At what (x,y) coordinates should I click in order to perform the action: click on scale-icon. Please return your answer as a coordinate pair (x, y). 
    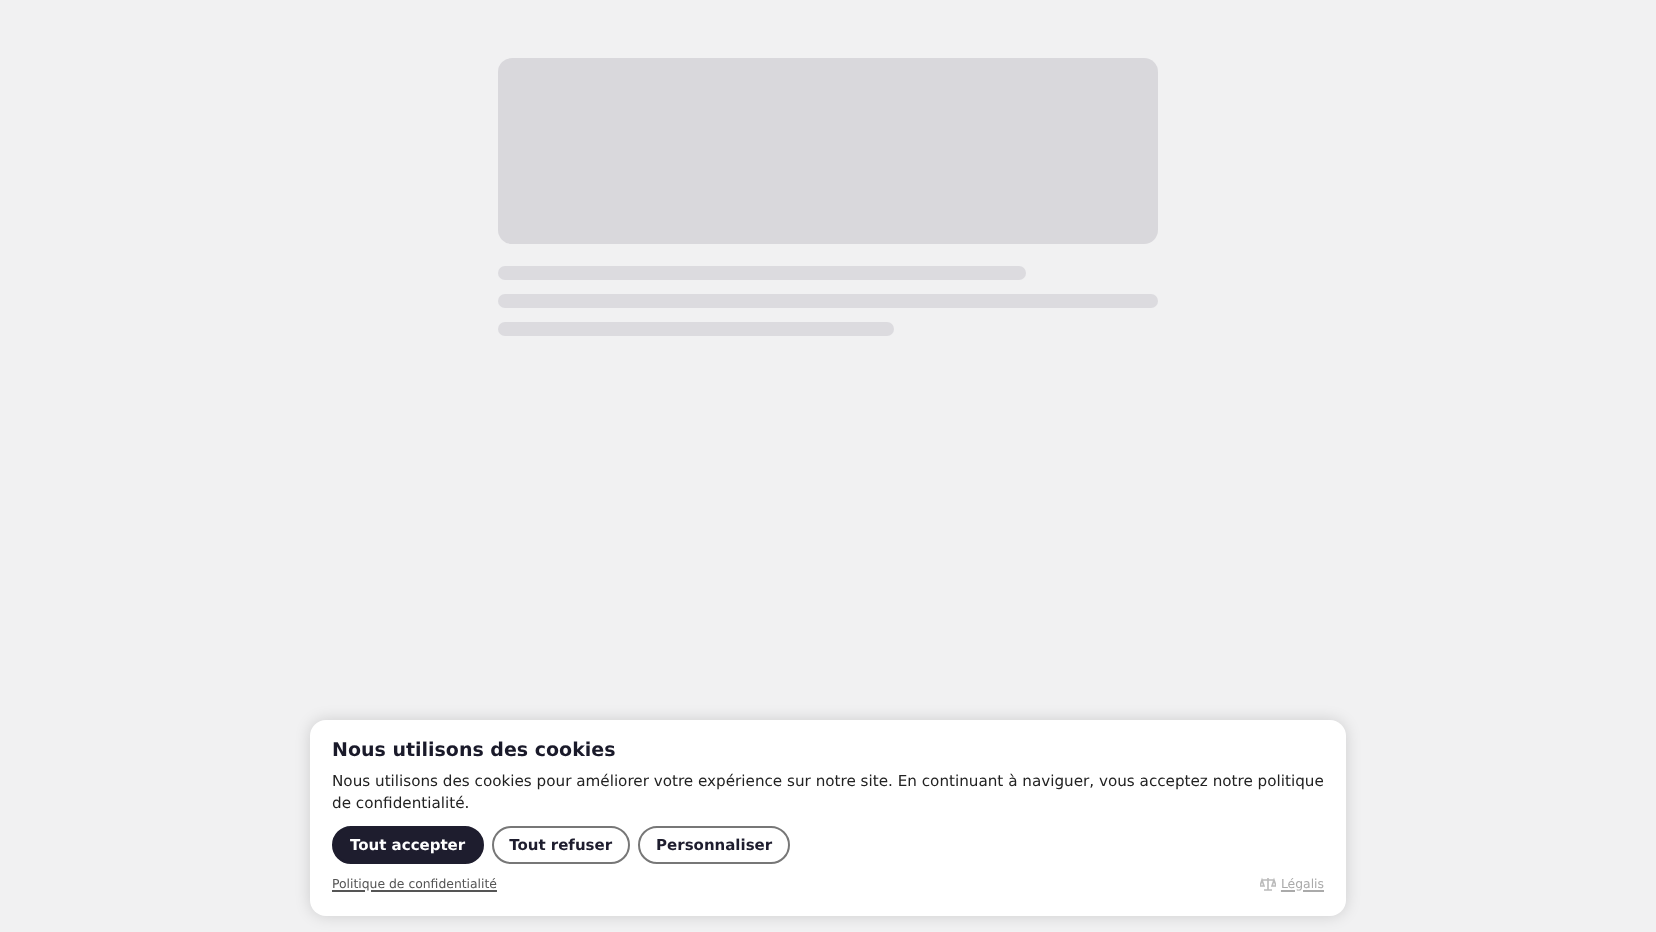
    Looking at the image, I should click on (1268, 884).